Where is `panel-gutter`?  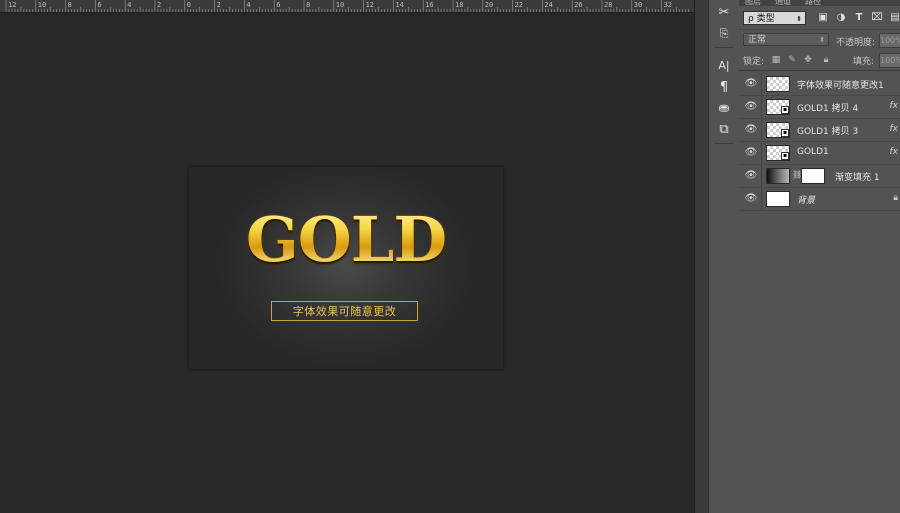 panel-gutter is located at coordinates (701, 256).